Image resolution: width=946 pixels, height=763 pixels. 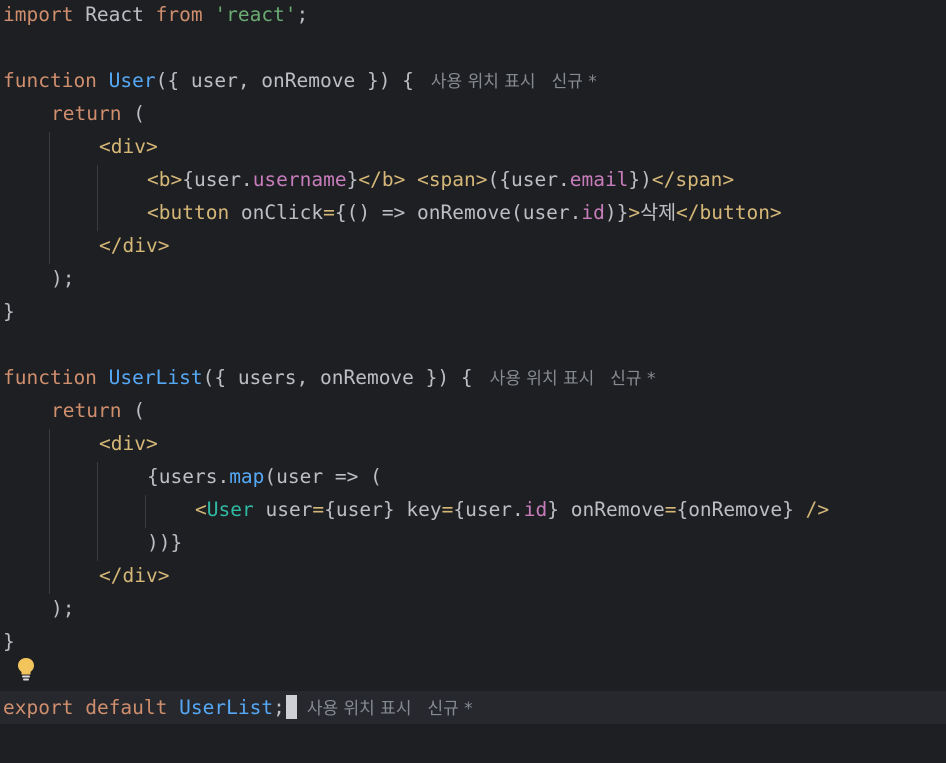 What do you see at coordinates (634, 212) in the screenshot?
I see `jsx-tag: >` at bounding box center [634, 212].